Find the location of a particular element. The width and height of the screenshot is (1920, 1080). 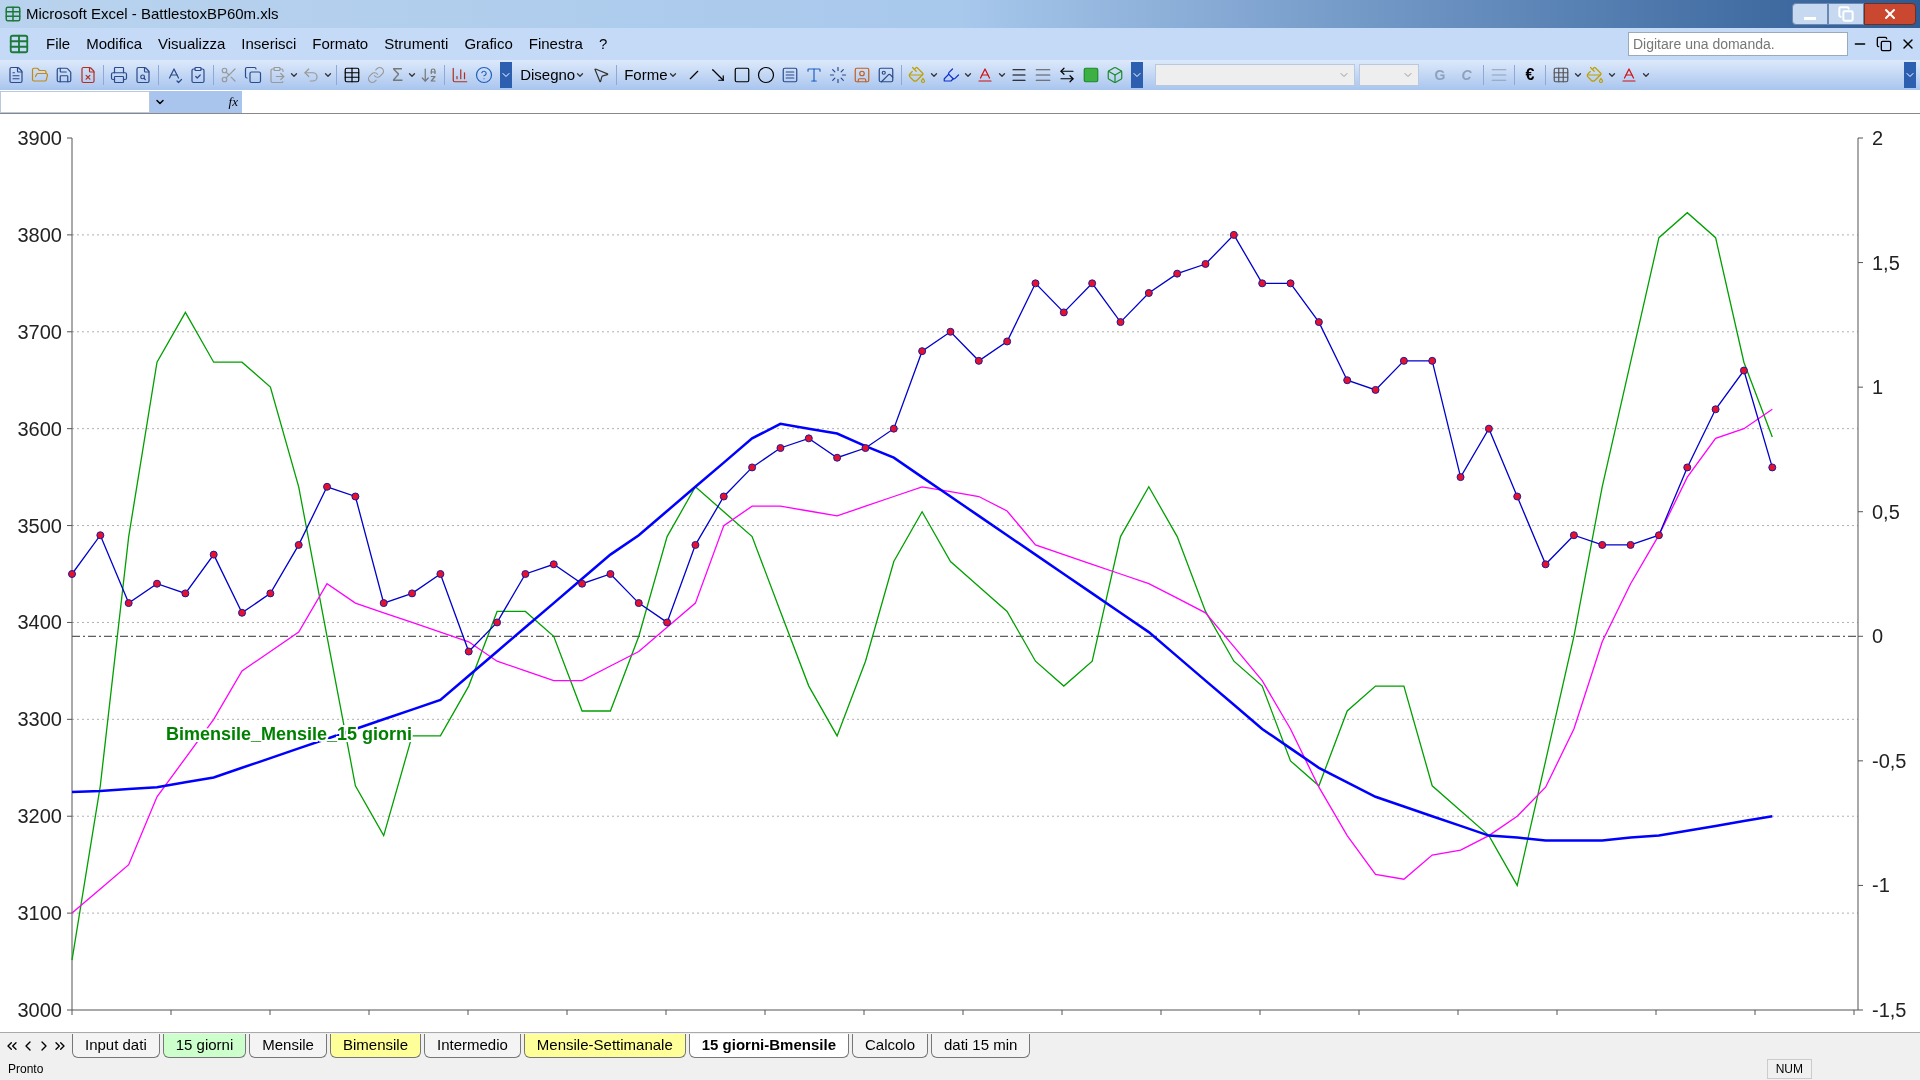

menu-item: Finestra is located at coordinates (555, 44).